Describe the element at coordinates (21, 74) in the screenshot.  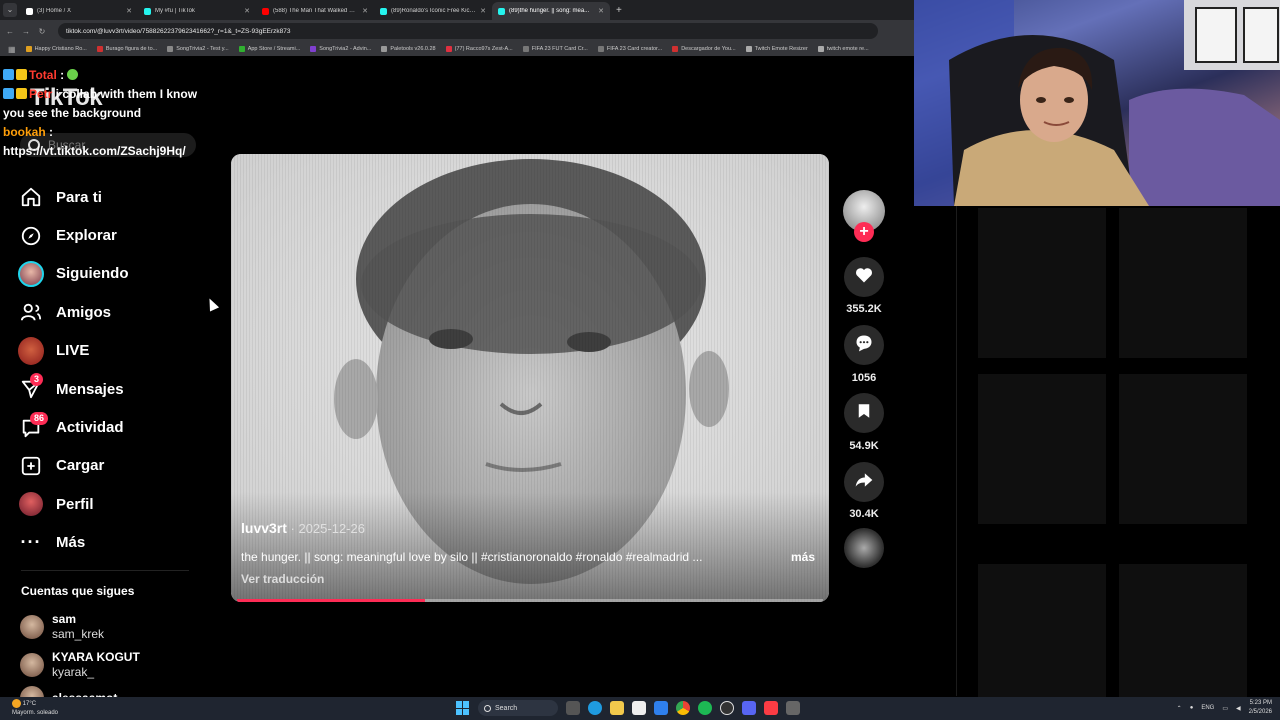
I see `chat-badge-icon` at that location.